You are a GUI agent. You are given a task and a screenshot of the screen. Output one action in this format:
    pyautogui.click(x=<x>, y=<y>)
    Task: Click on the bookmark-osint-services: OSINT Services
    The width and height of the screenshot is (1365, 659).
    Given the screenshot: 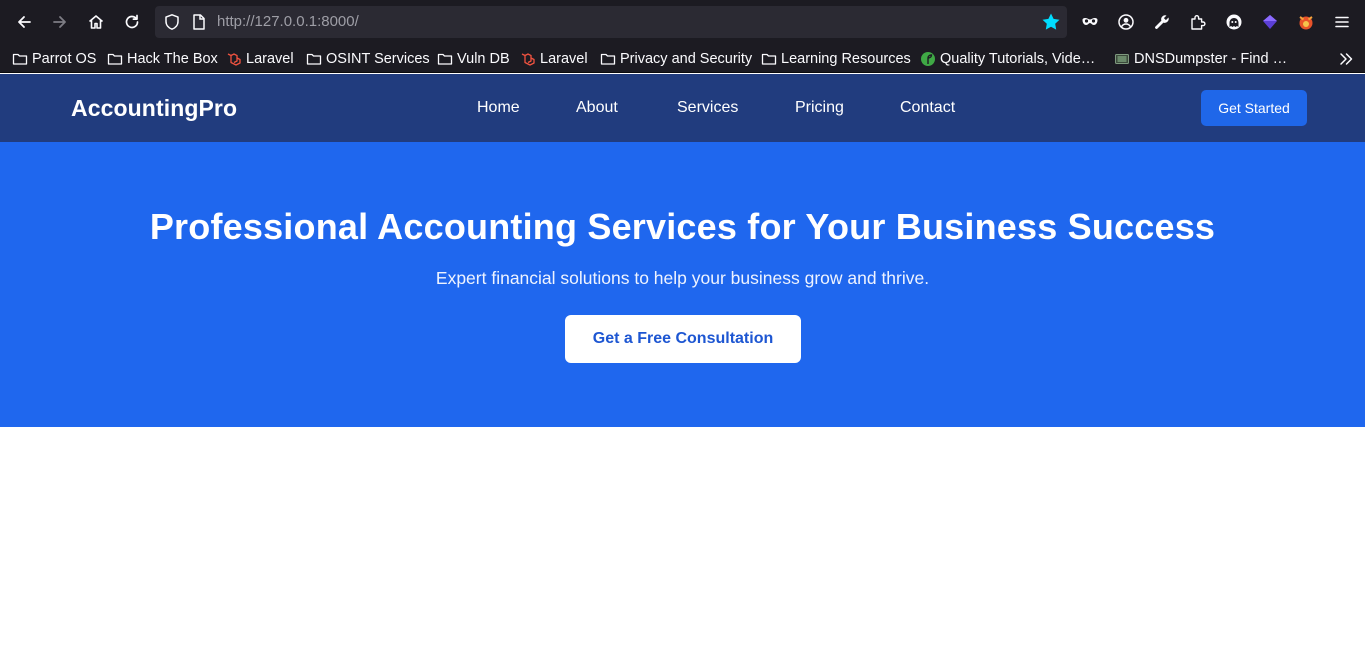 What is the action you would take?
    pyautogui.click(x=368, y=59)
    